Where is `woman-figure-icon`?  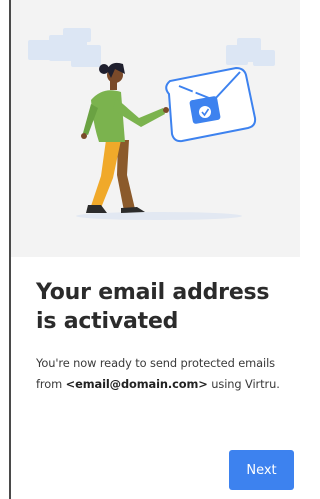 woman-figure-icon is located at coordinates (125, 137).